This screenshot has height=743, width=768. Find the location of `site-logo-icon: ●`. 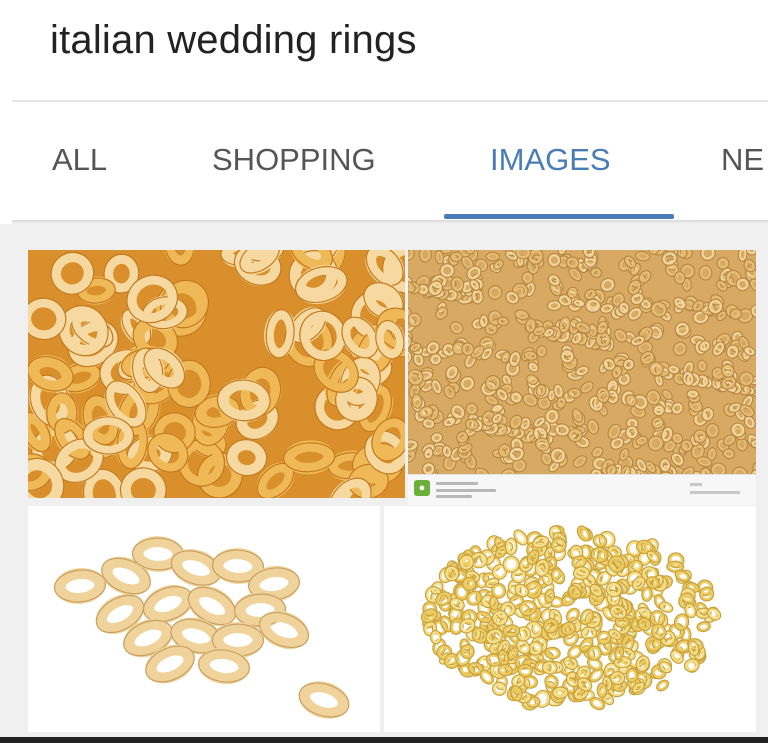

site-logo-icon: ● is located at coordinates (422, 488).